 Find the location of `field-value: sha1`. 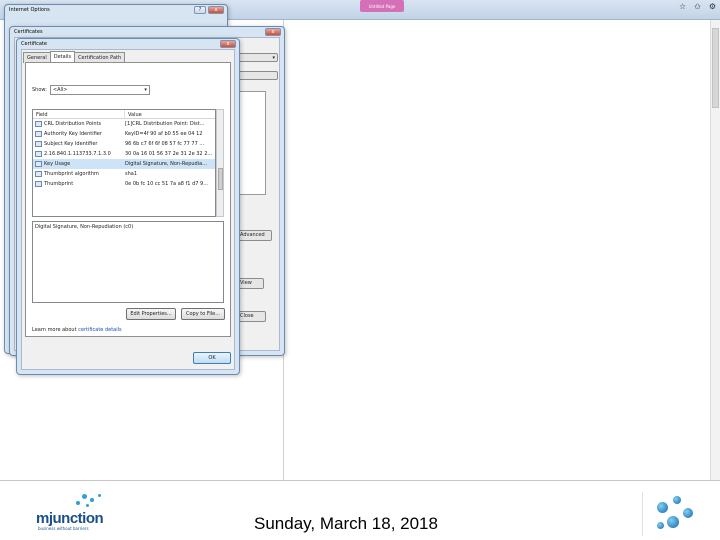

field-value: sha1 is located at coordinates (131, 174).